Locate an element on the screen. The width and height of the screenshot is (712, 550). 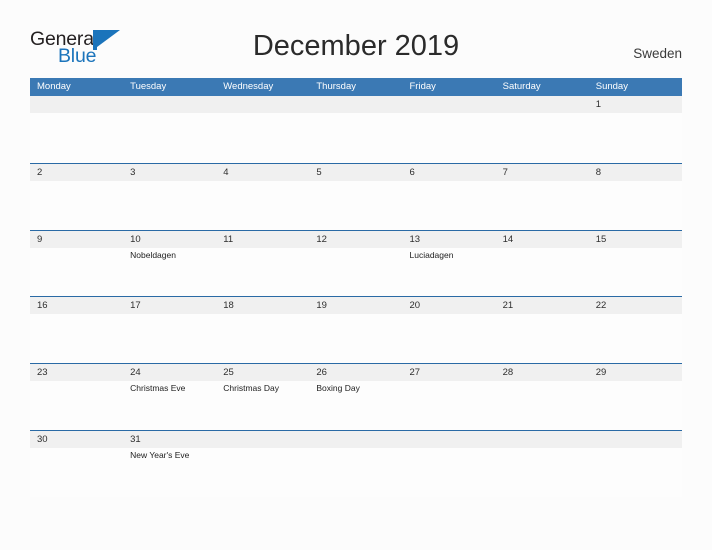
day-events-26: Boxing Day is located at coordinates (355, 405).